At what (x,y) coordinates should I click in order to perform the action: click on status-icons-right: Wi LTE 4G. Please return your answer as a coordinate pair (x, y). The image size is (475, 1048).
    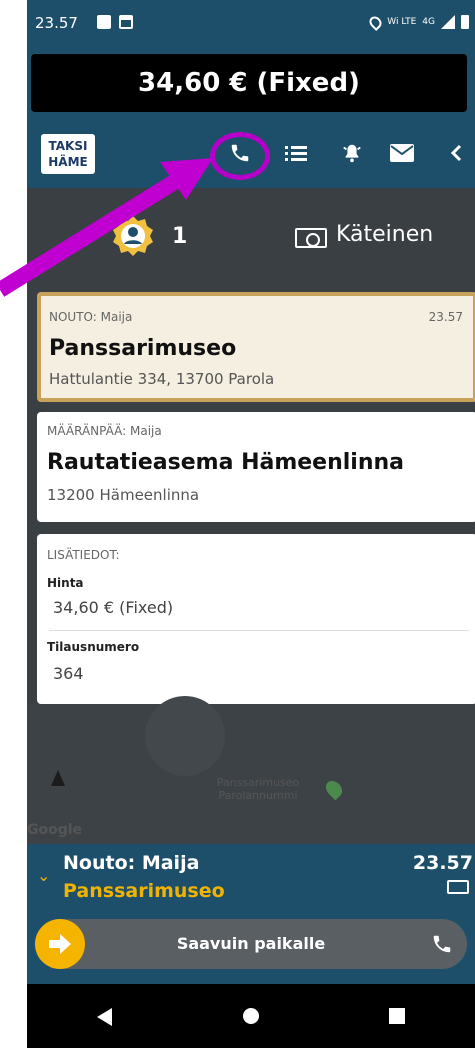
    Looking at the image, I should click on (418, 22).